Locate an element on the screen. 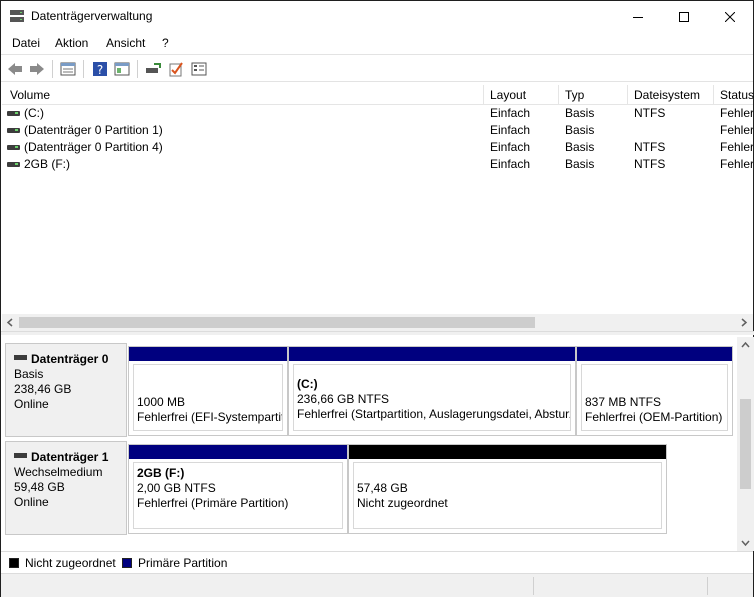 The image size is (754, 597). properties-icon is located at coordinates (199, 69).